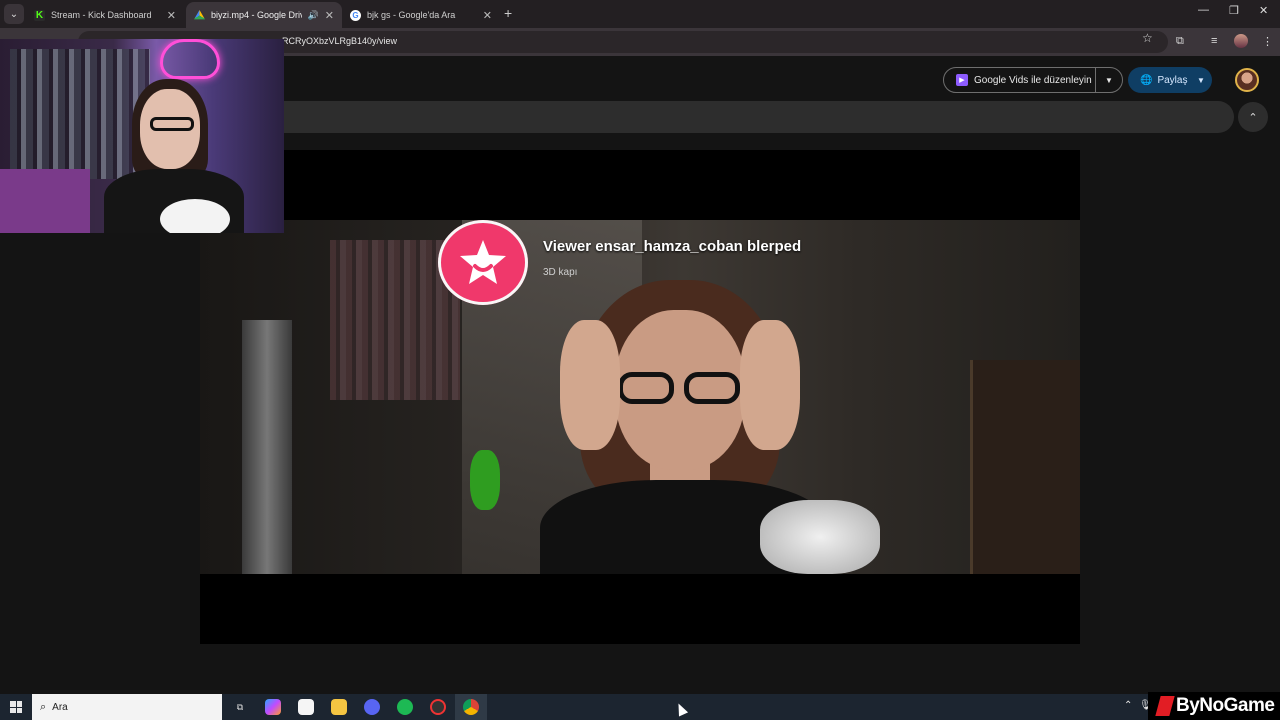  What do you see at coordinates (372, 707) in the screenshot?
I see `discord-icon` at bounding box center [372, 707].